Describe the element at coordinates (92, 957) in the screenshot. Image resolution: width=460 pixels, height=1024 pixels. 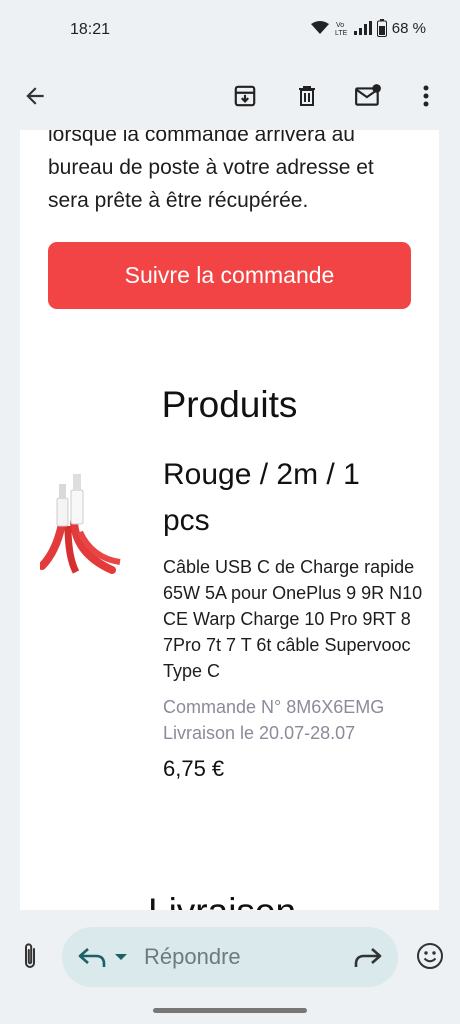
I see `reply-icon` at that location.